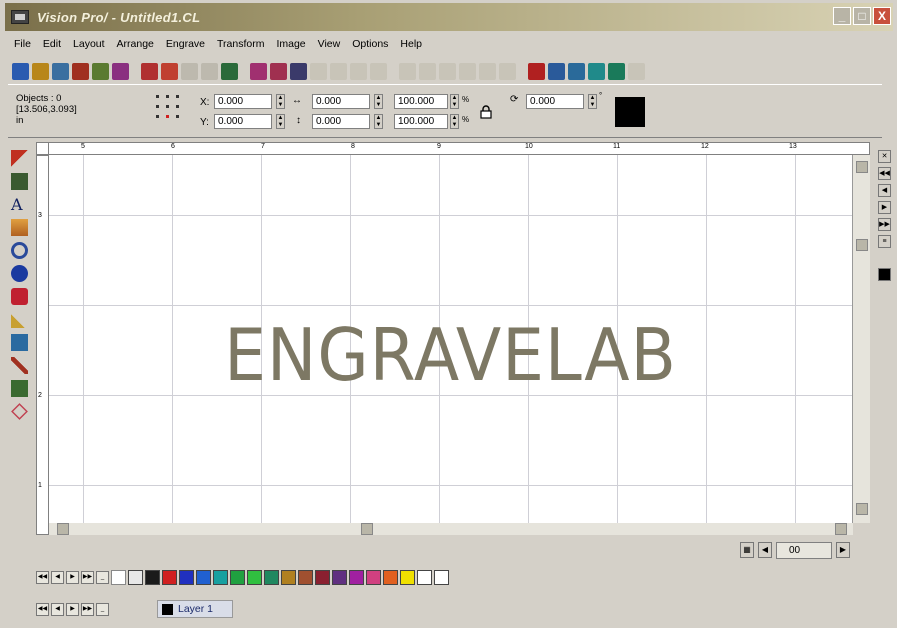 The width and height of the screenshot is (897, 628). What do you see at coordinates (421, 101) in the screenshot?
I see `scale-width-field: 100.000` at bounding box center [421, 101].